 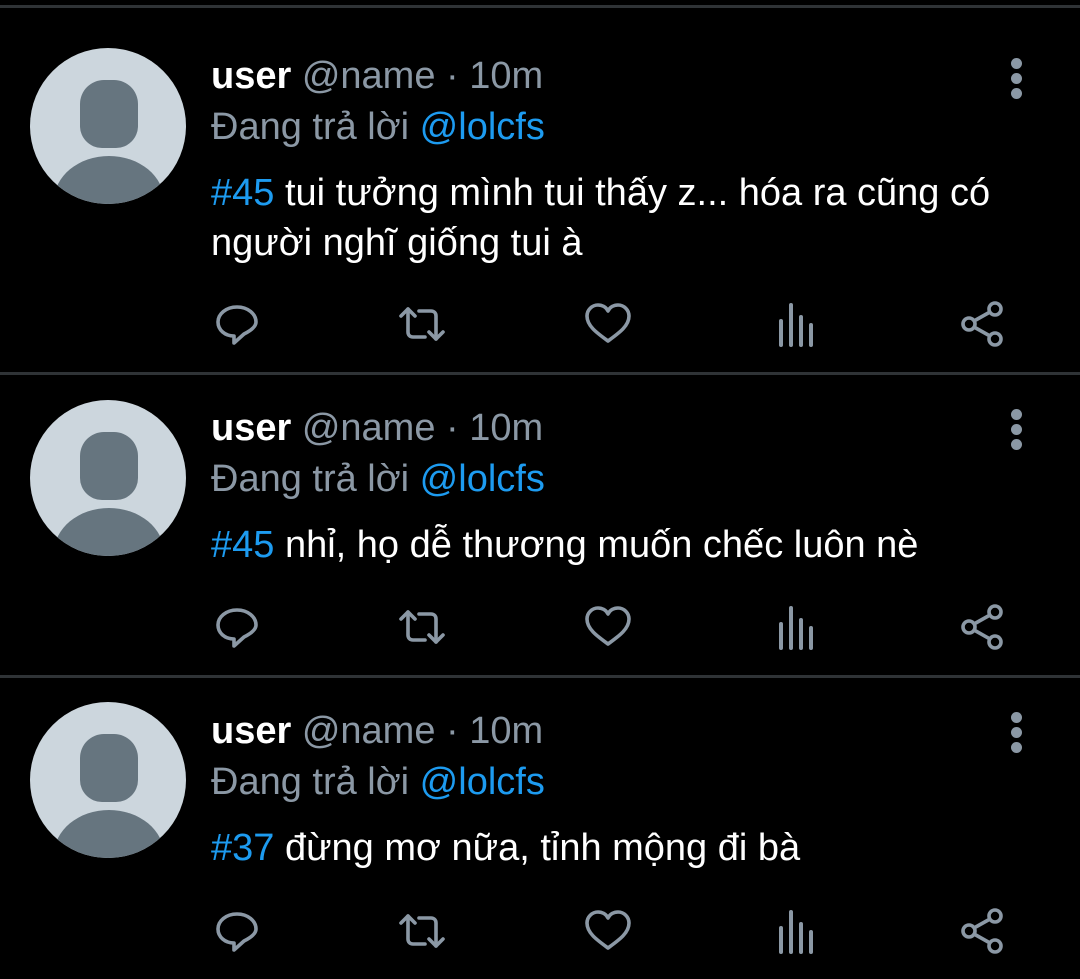 I want to click on tweet-text: #37 đừng mơ nữa, tỉnh mộng đi bà, so click(x=621, y=848).